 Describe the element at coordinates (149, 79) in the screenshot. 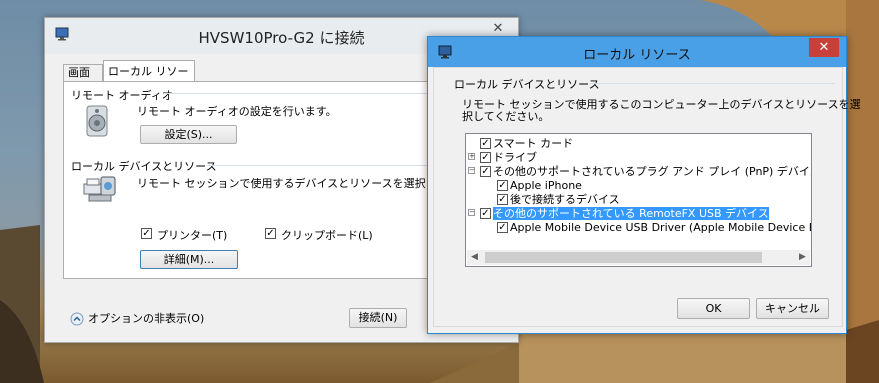

I see `tab-local-resources: ローカル リソース` at that location.